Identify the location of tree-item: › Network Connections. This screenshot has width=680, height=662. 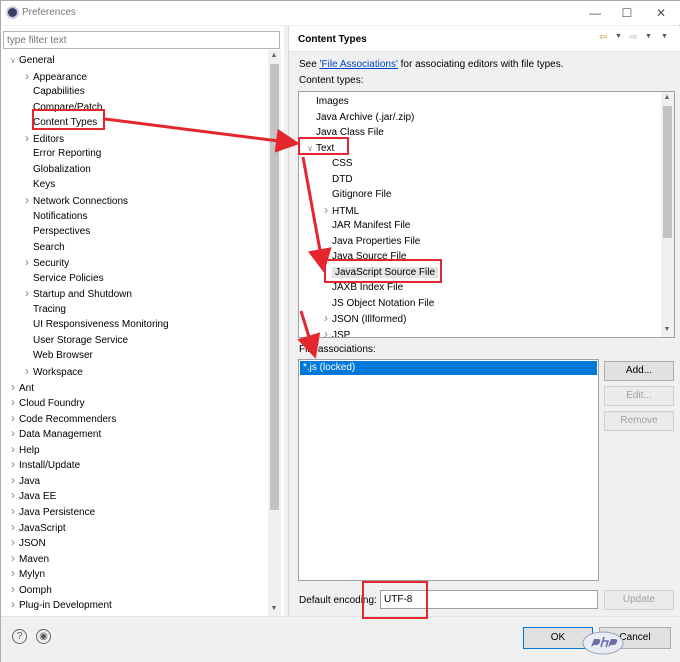
(74, 200).